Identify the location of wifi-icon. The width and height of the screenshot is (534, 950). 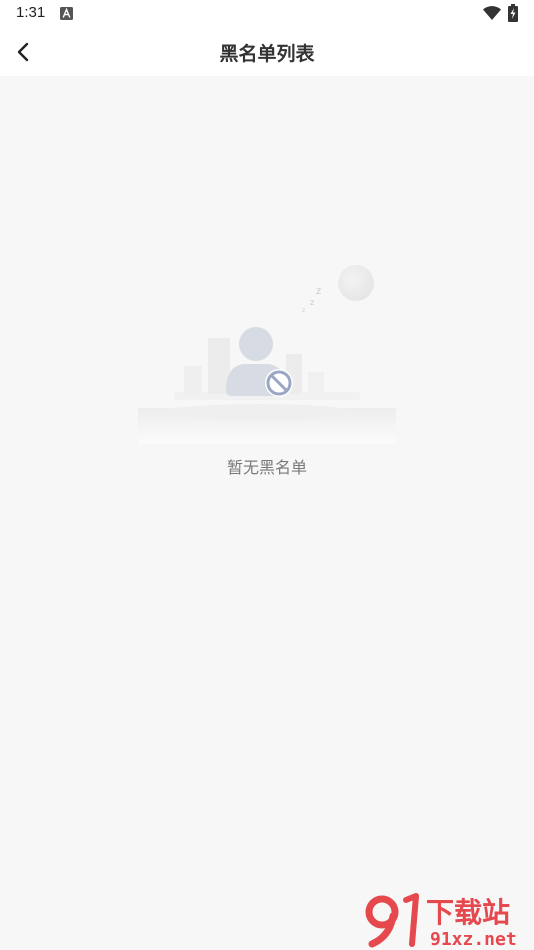
(492, 13).